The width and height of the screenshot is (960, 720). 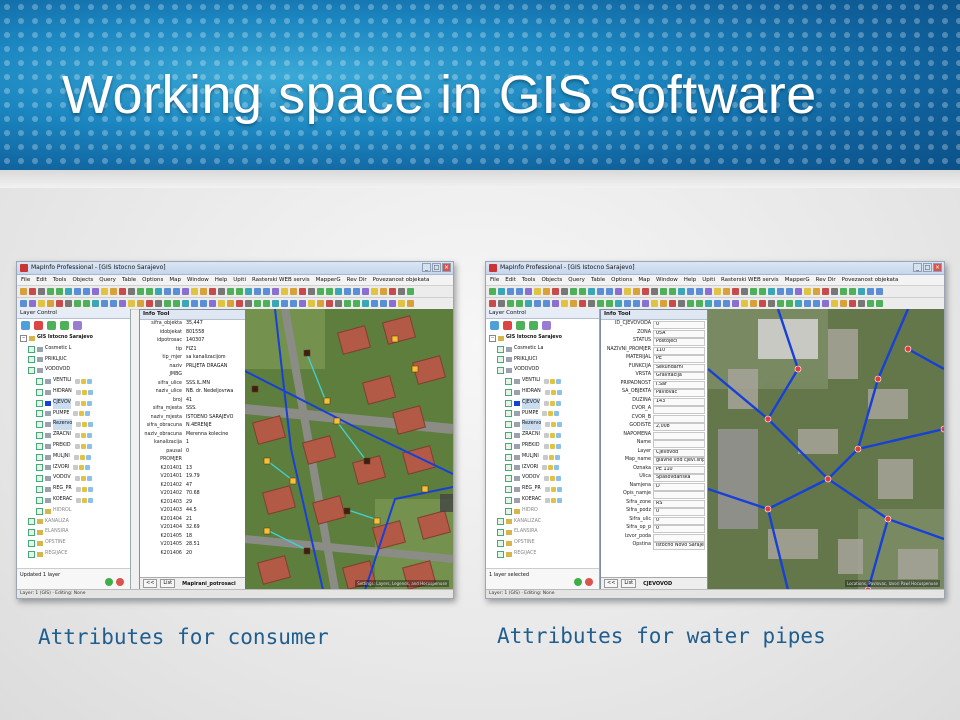 What do you see at coordinates (75, 511) in the screenshot?
I see `layer-item: HIDROL` at bounding box center [75, 511].